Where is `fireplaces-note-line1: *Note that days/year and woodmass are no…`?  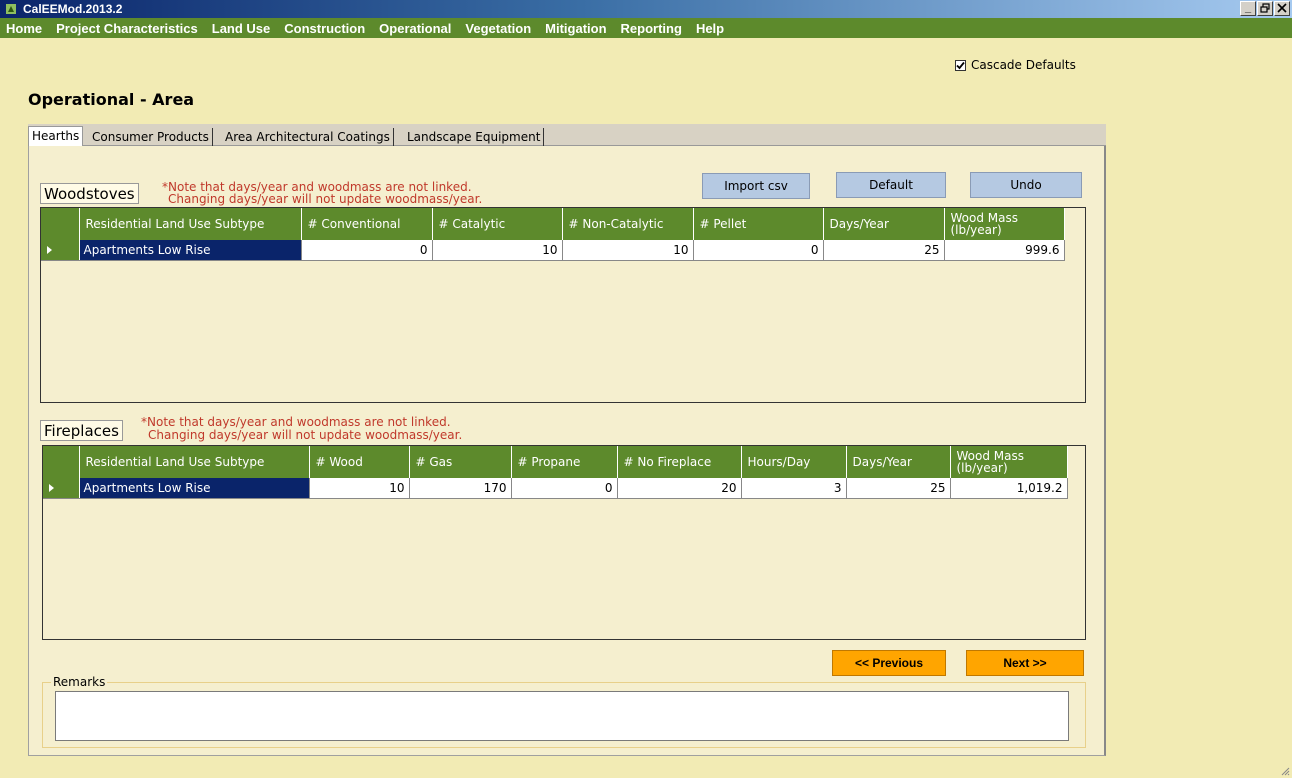 fireplaces-note-line1: *Note that days/year and woodmass are no… is located at coordinates (296, 422).